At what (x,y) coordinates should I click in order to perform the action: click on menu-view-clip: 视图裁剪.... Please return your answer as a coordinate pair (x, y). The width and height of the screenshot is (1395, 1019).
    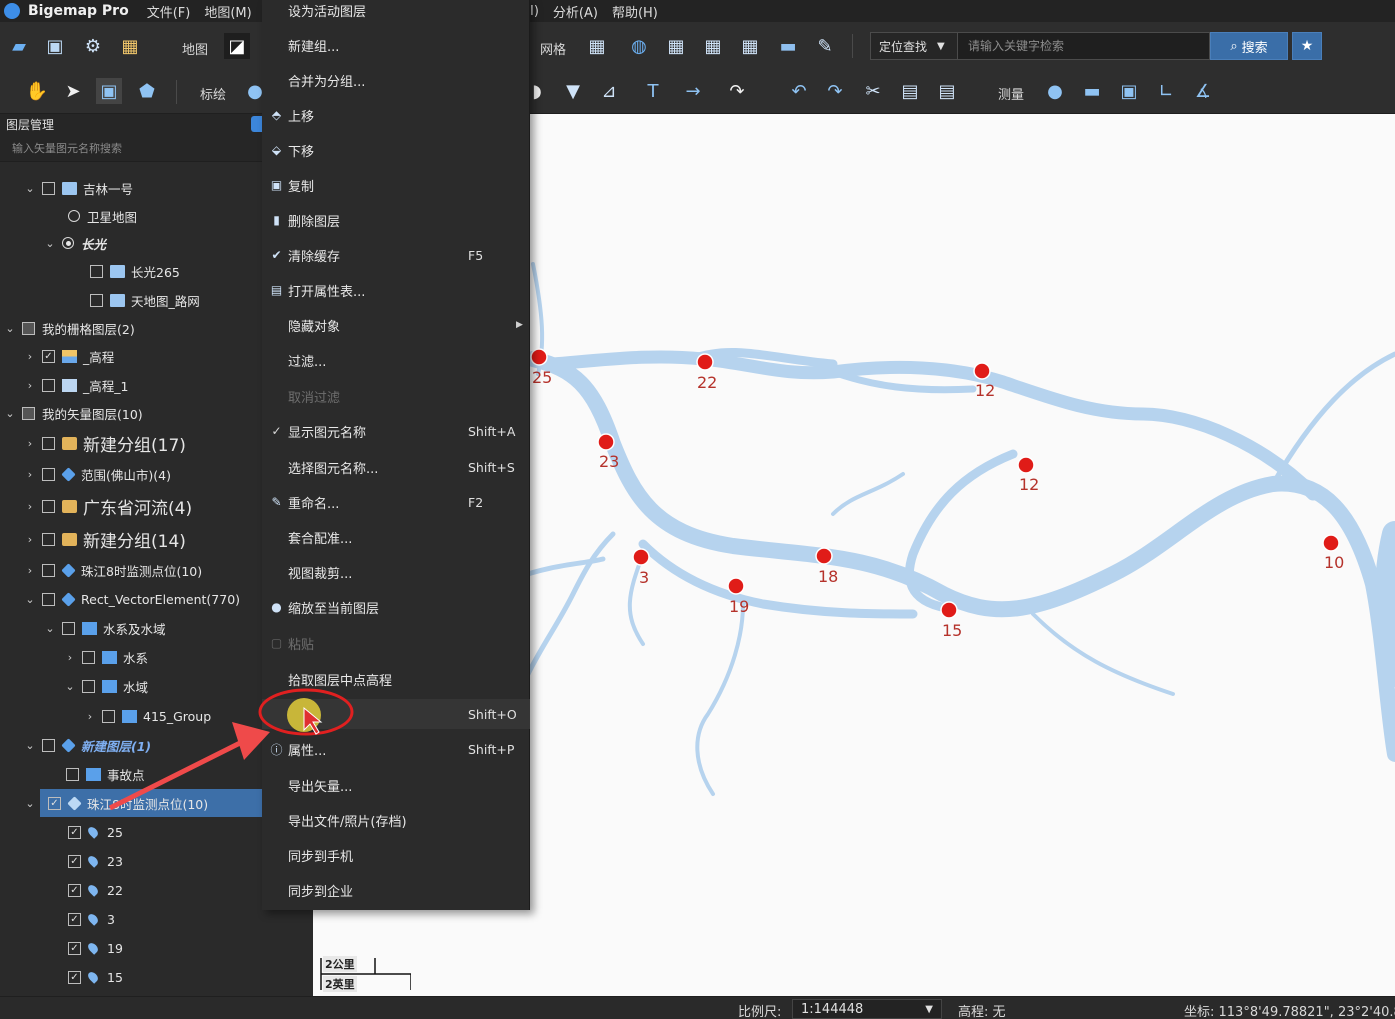
    Looking at the image, I should click on (396, 572).